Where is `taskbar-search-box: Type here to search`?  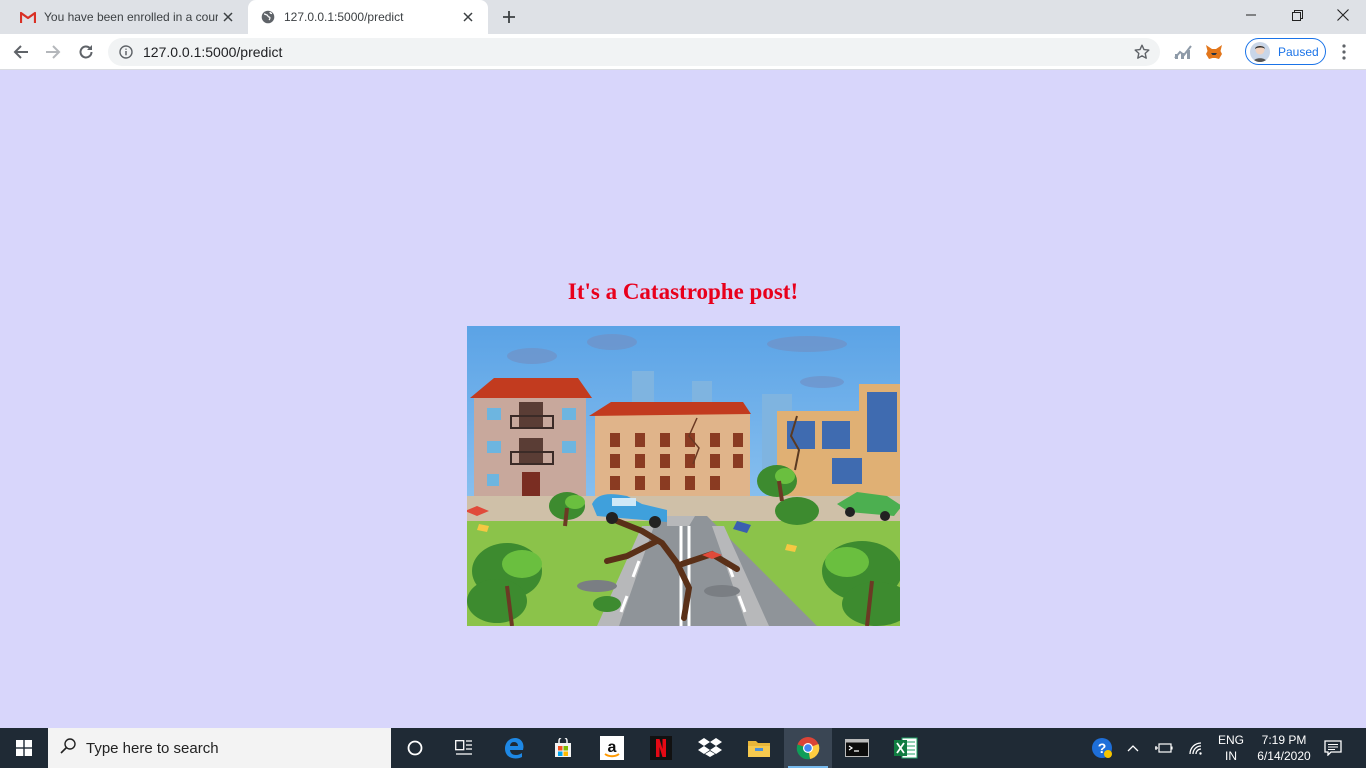 taskbar-search-box: Type here to search is located at coordinates (219, 748).